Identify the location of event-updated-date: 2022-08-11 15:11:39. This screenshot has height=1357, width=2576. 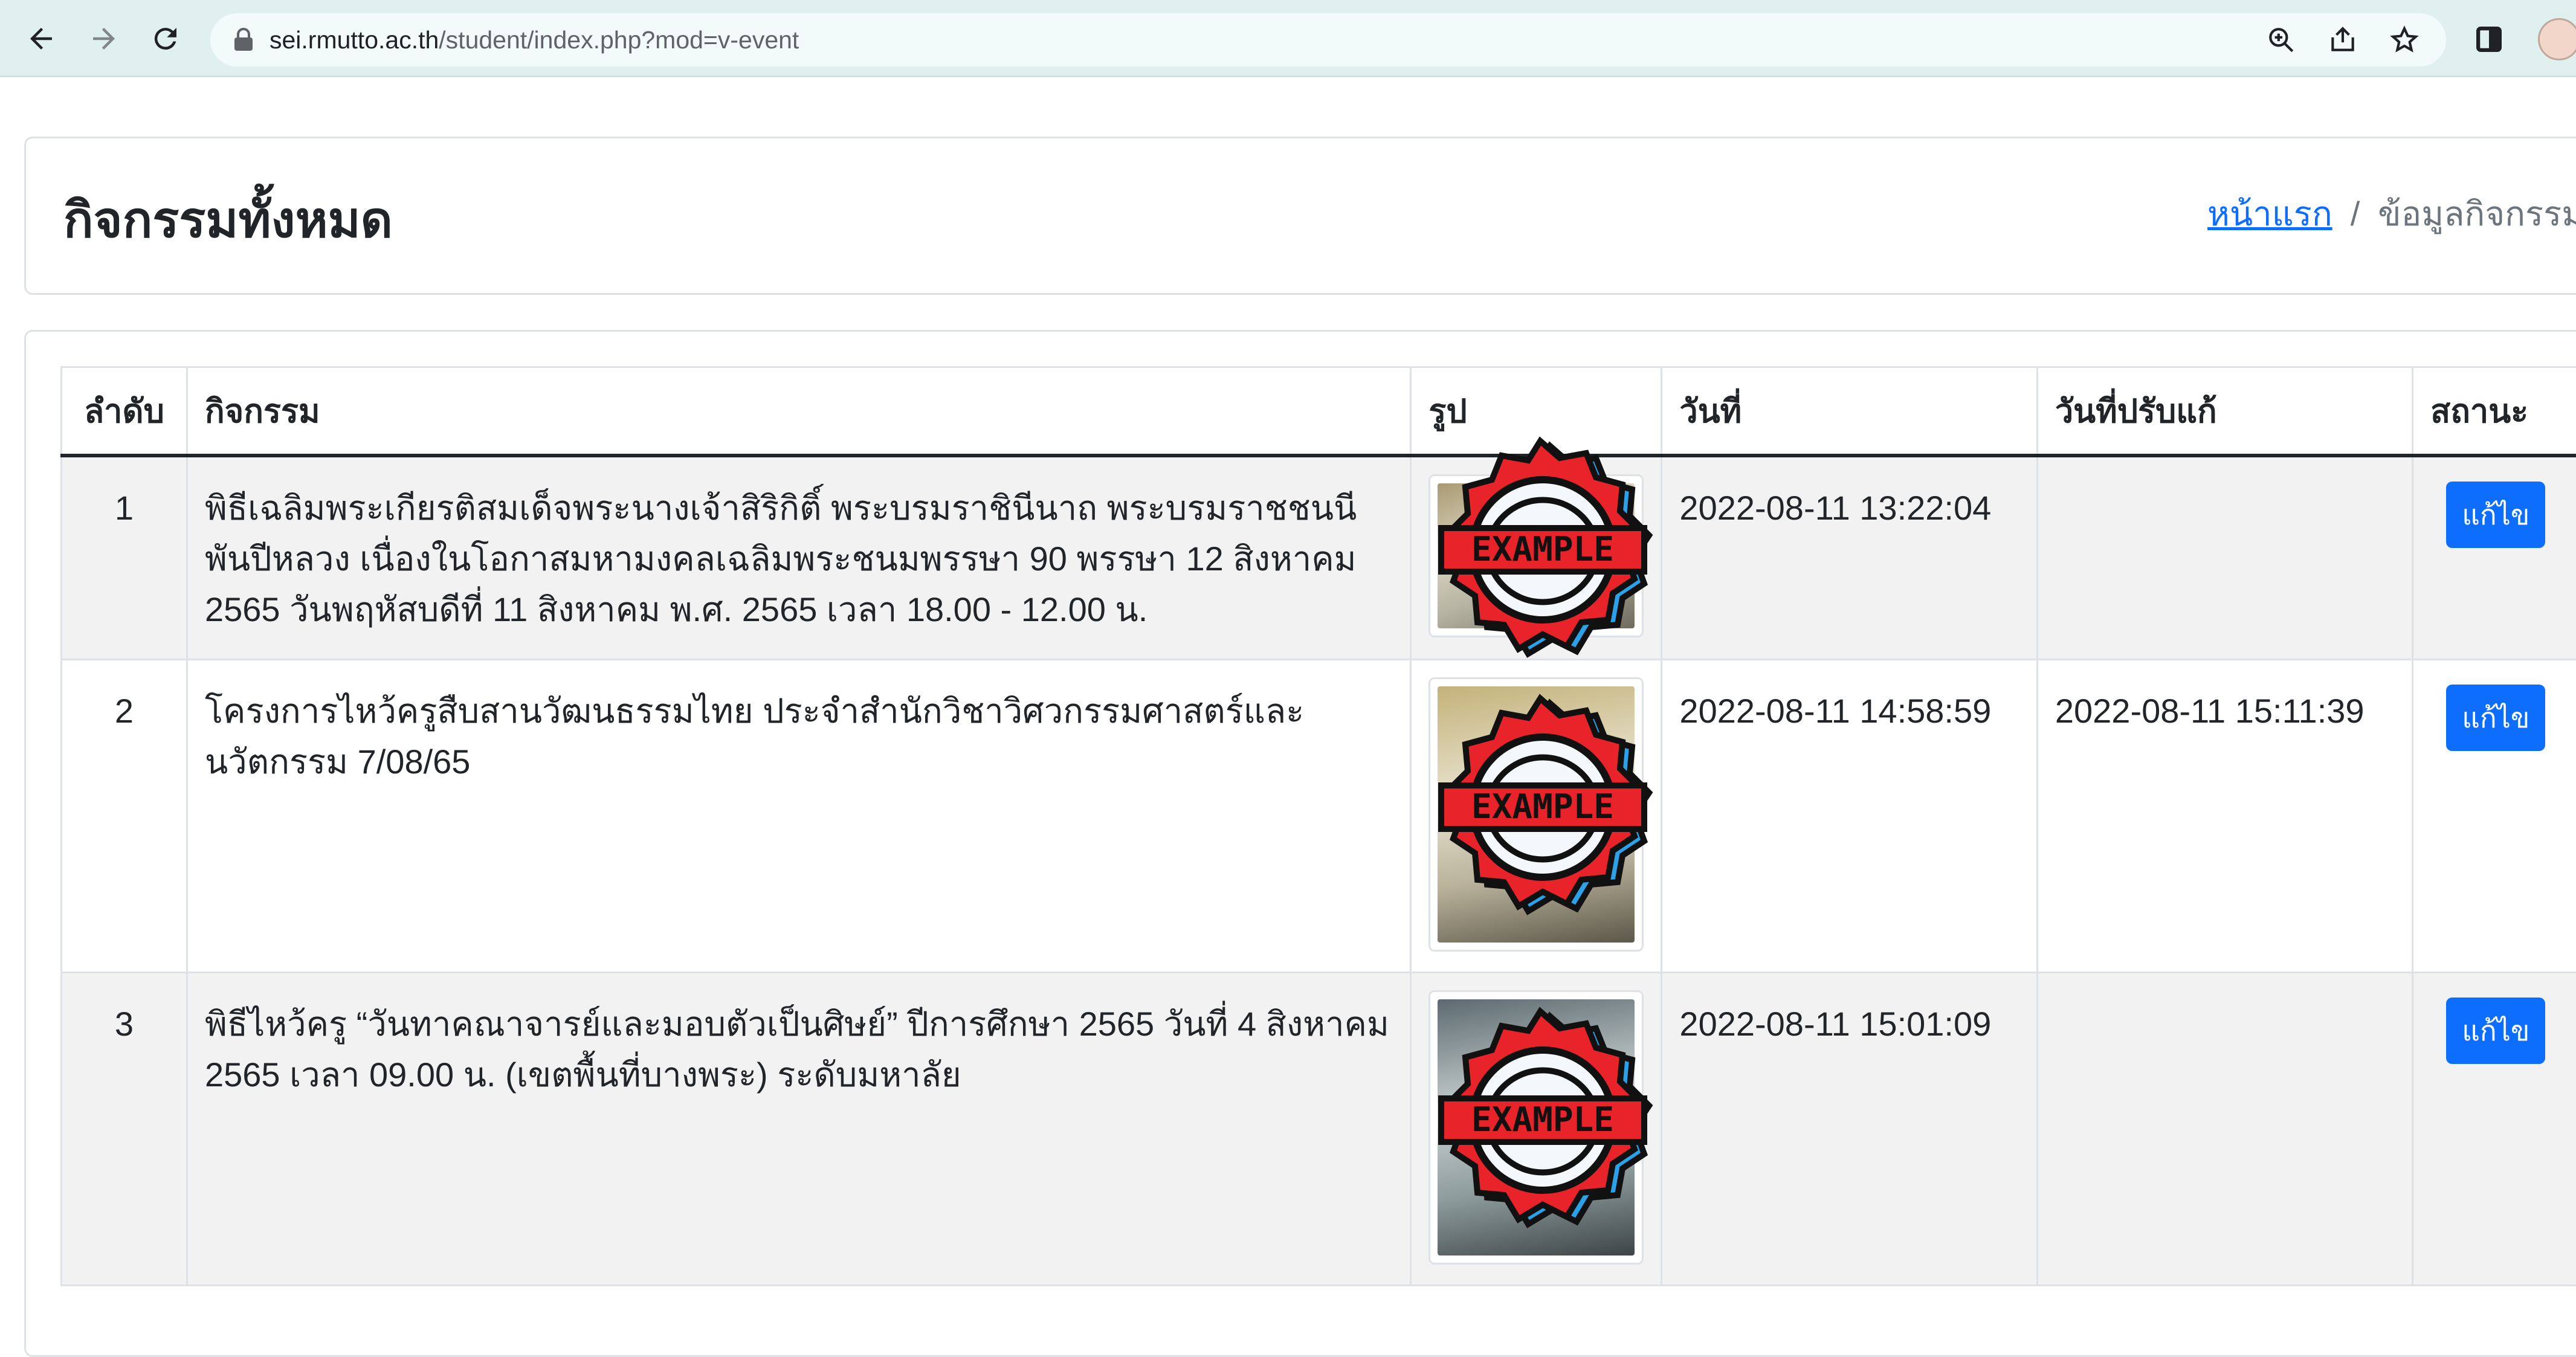
(2225, 816).